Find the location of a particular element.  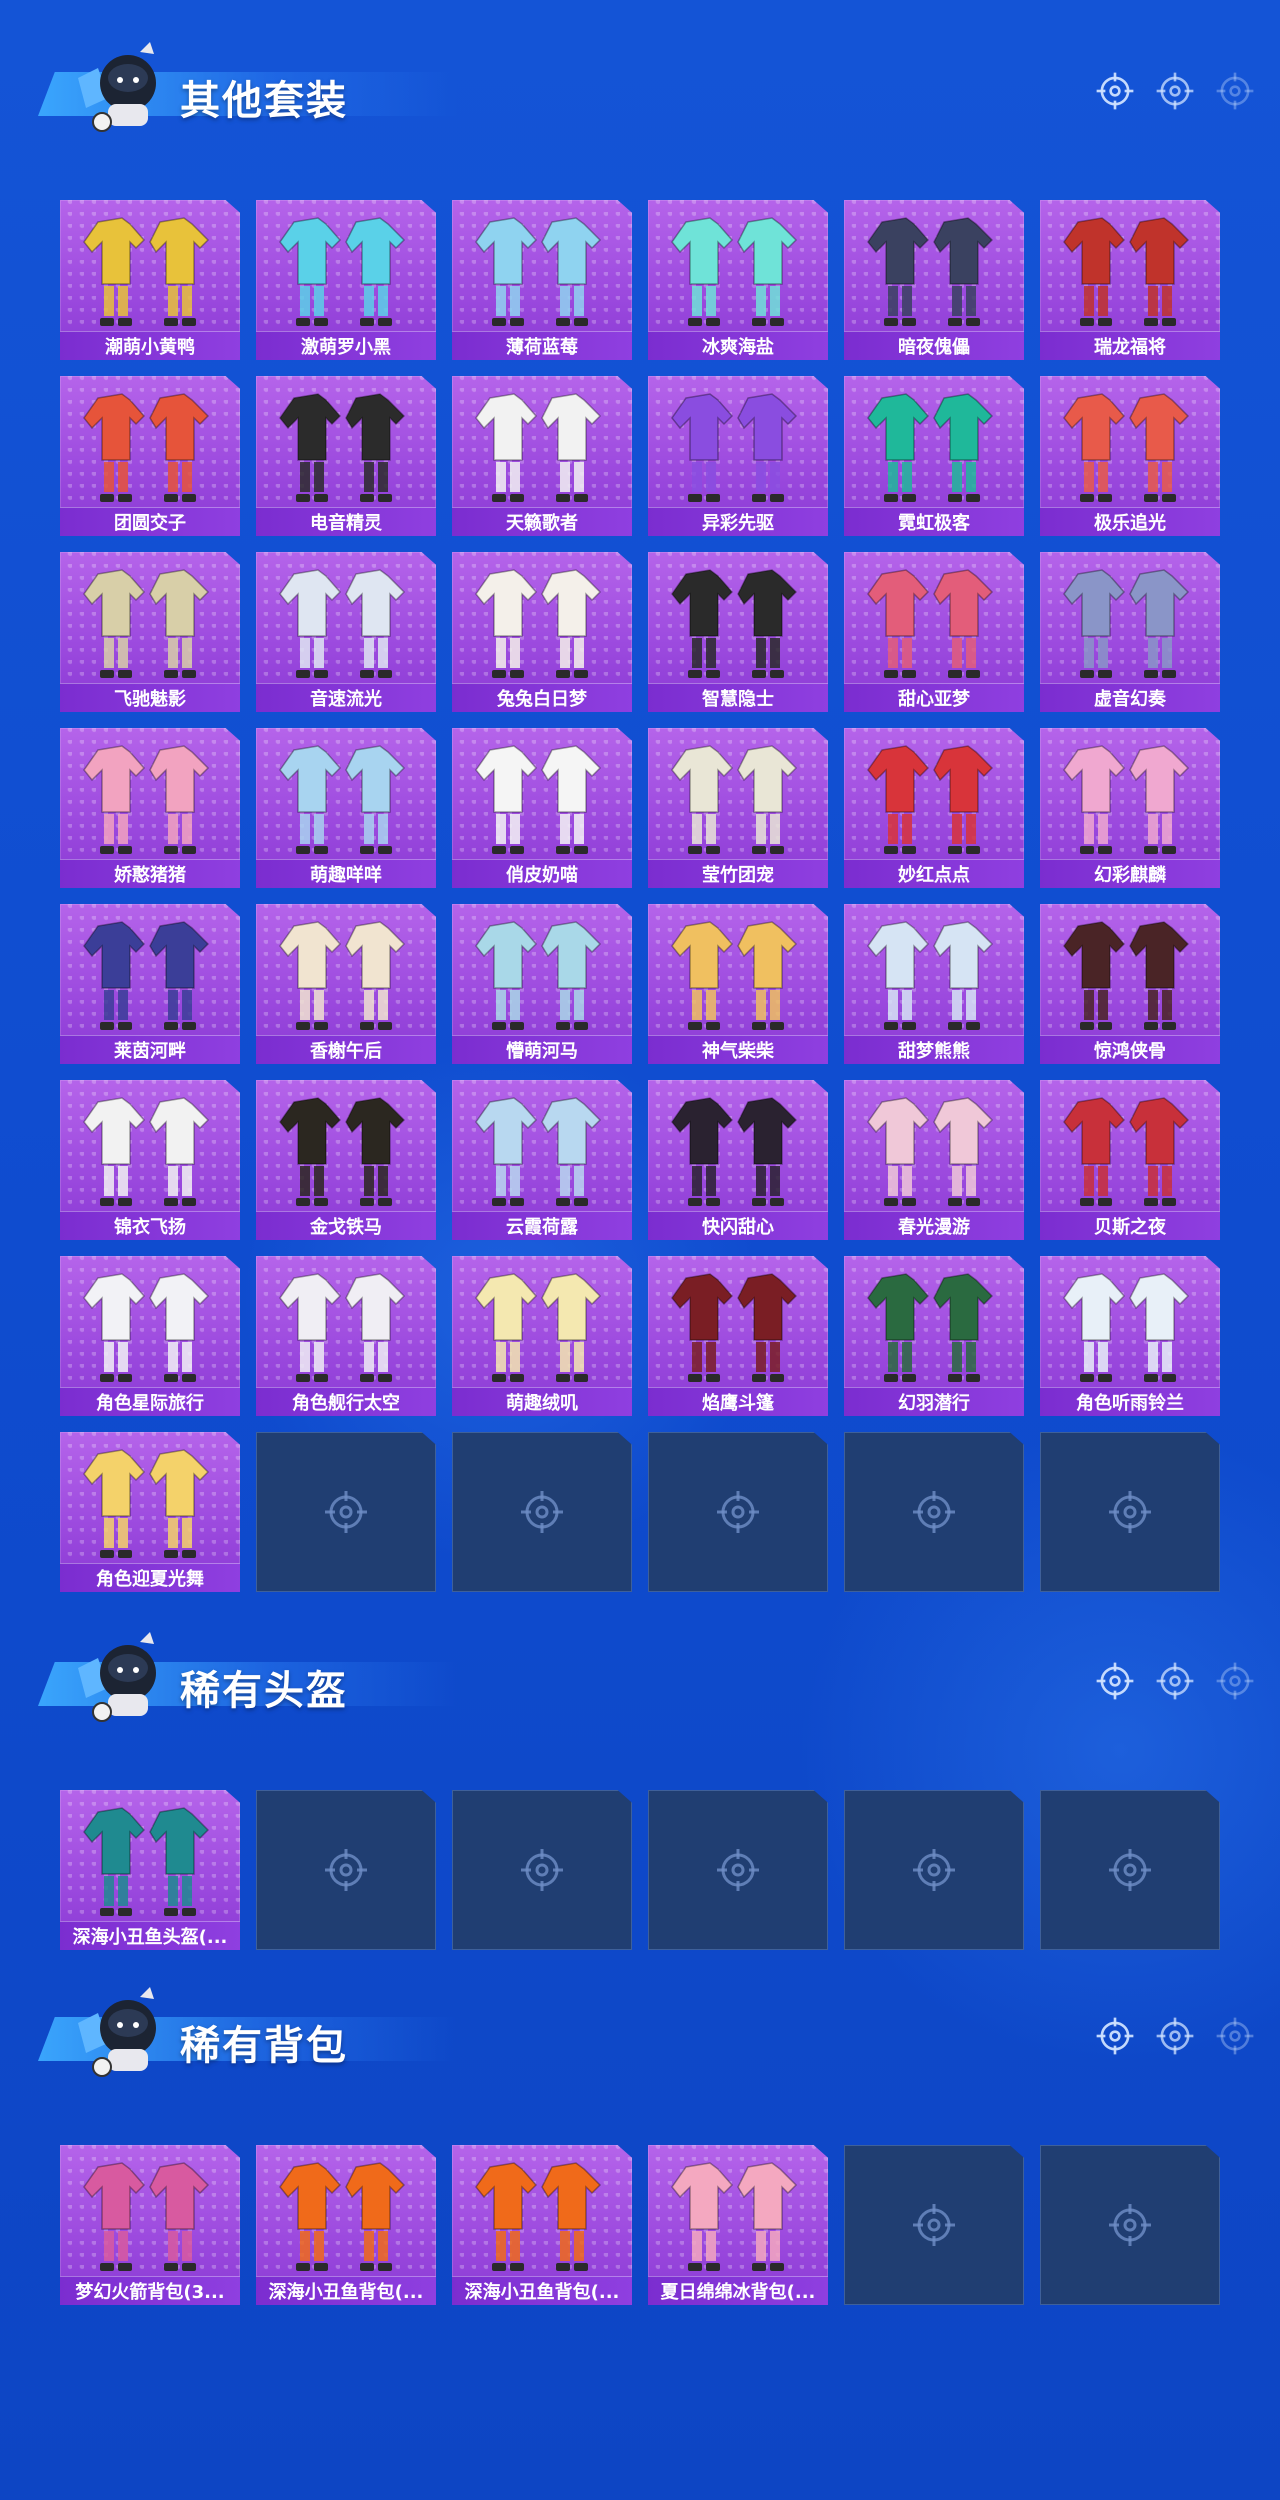

item-label-bar: 角色星际旅行 is located at coordinates (150, 1401).